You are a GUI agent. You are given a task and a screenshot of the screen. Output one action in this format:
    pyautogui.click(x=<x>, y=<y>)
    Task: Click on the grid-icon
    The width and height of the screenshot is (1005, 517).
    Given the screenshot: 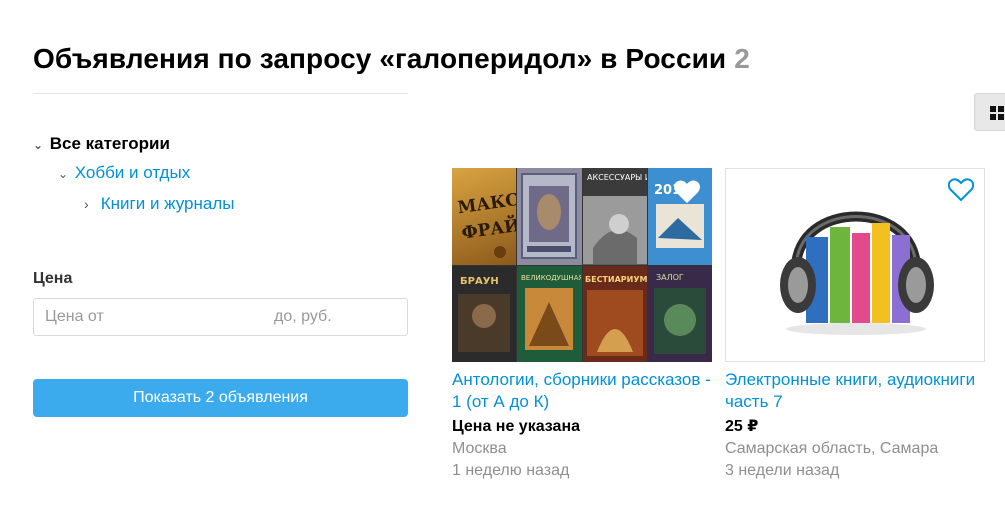 What is the action you would take?
    pyautogui.click(x=997, y=113)
    